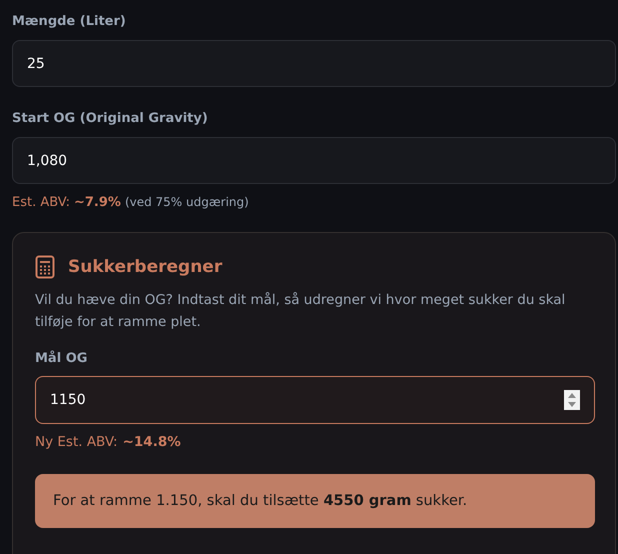 The height and width of the screenshot is (554, 618). What do you see at coordinates (76, 442) in the screenshot?
I see `abv-label: Ny Est. ABV:` at bounding box center [76, 442].